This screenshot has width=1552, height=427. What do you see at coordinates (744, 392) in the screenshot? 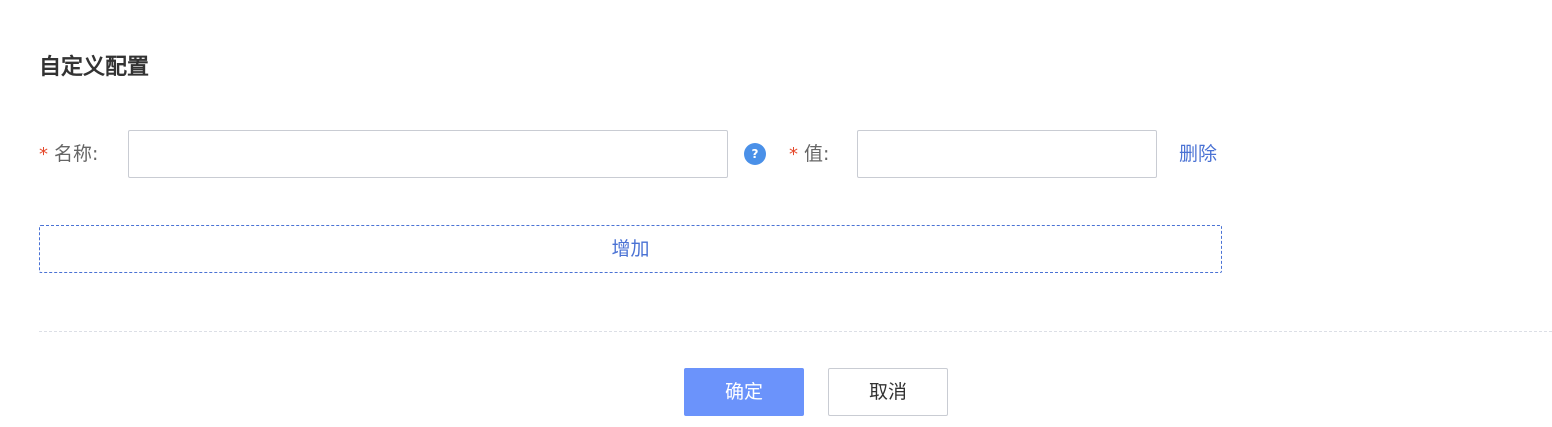
I see `confirm-button: 确定` at bounding box center [744, 392].